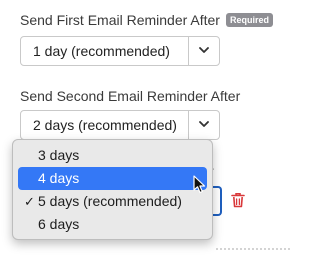  Describe the element at coordinates (130, 96) in the screenshot. I see `second-reminder-label: Send Second Email Reminder After` at that location.